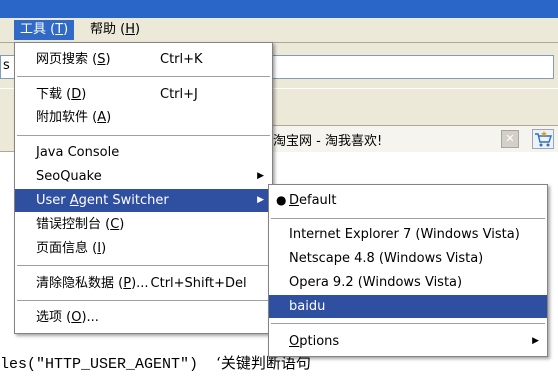  I want to click on ua-default-label: efault, so click(318, 200).